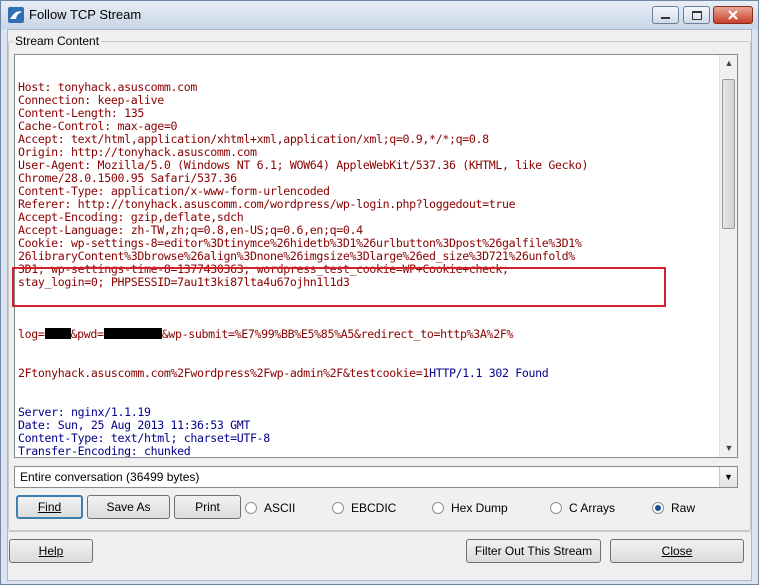  I want to click on radio-ascii-label: ASCII, so click(280, 508).